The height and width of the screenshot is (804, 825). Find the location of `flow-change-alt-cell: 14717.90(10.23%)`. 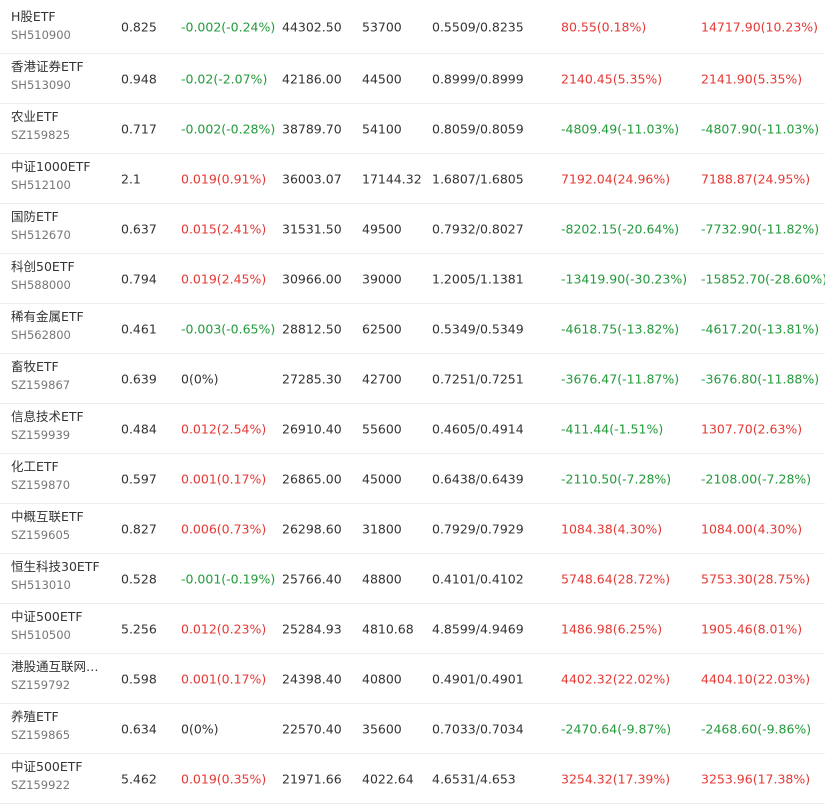

flow-change-alt-cell: 14717.90(10.23%) is located at coordinates (760, 26).